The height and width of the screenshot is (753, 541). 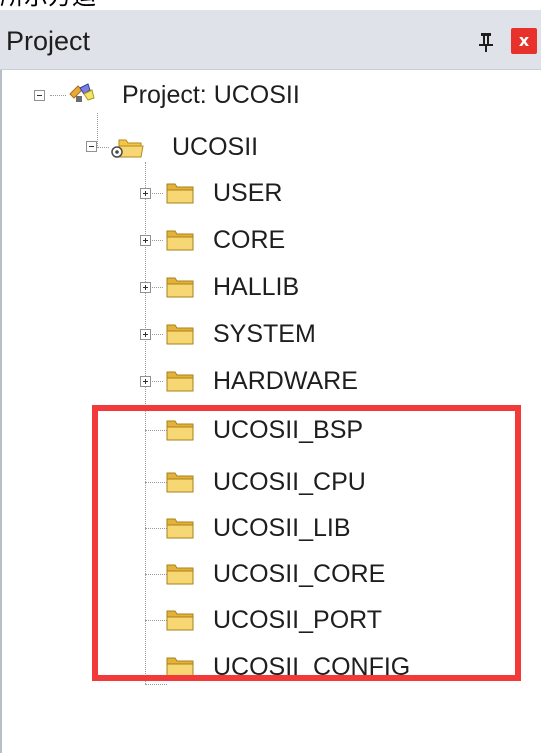 I want to click on tree-group-label: USER, so click(x=248, y=193).